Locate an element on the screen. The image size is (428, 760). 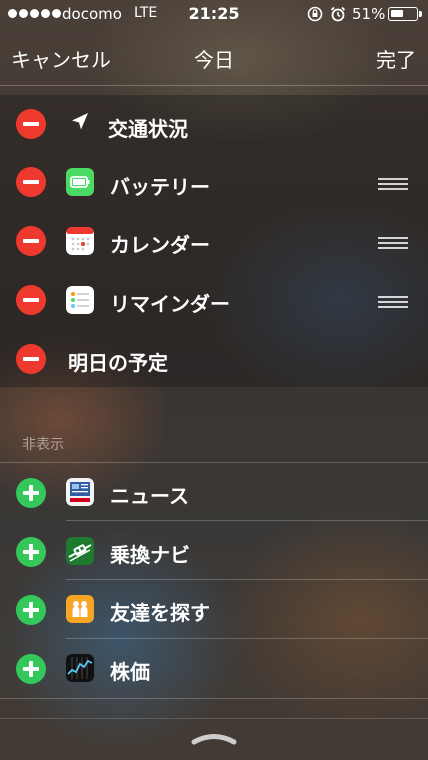
widget-label: カレンダー is located at coordinates (160, 245).